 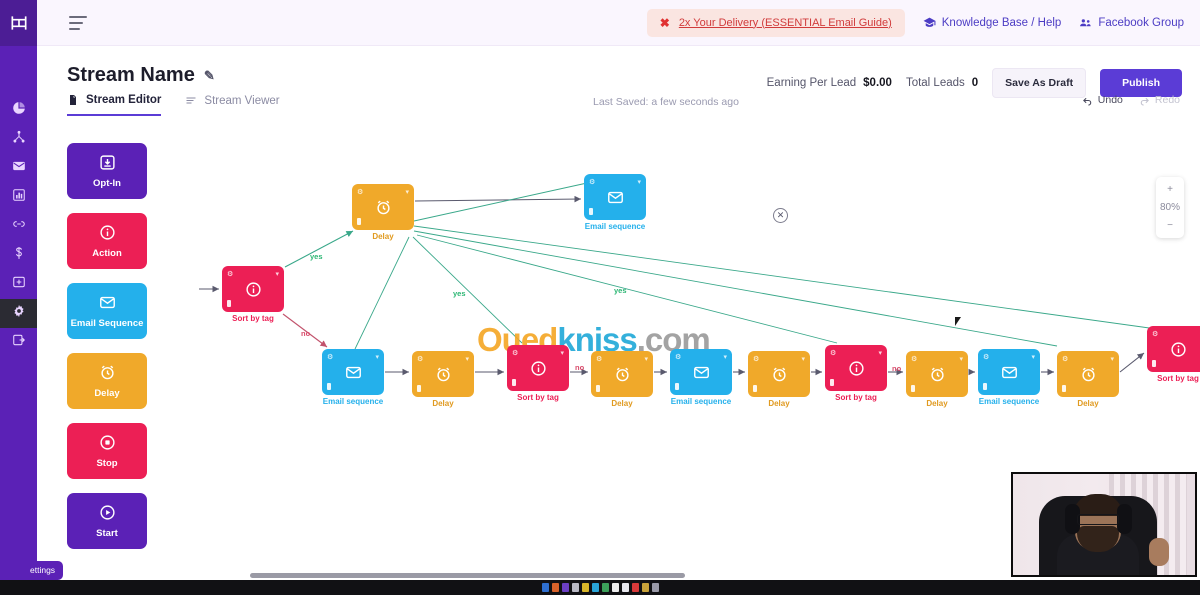 What do you see at coordinates (107, 346) in the screenshot?
I see `node-palette: Opt-In Action Email Sequence Delay Stop Start` at bounding box center [107, 346].